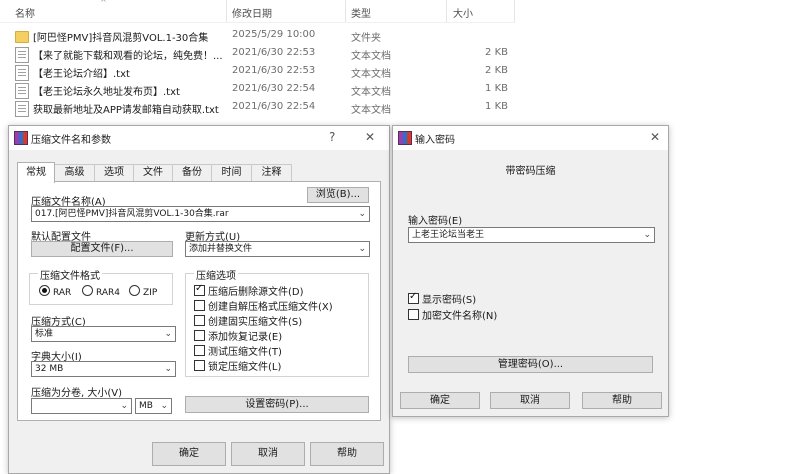 The width and height of the screenshot is (800, 474). Describe the element at coordinates (150, 293) in the screenshot. I see `format-zip-label: ZIP` at that location.